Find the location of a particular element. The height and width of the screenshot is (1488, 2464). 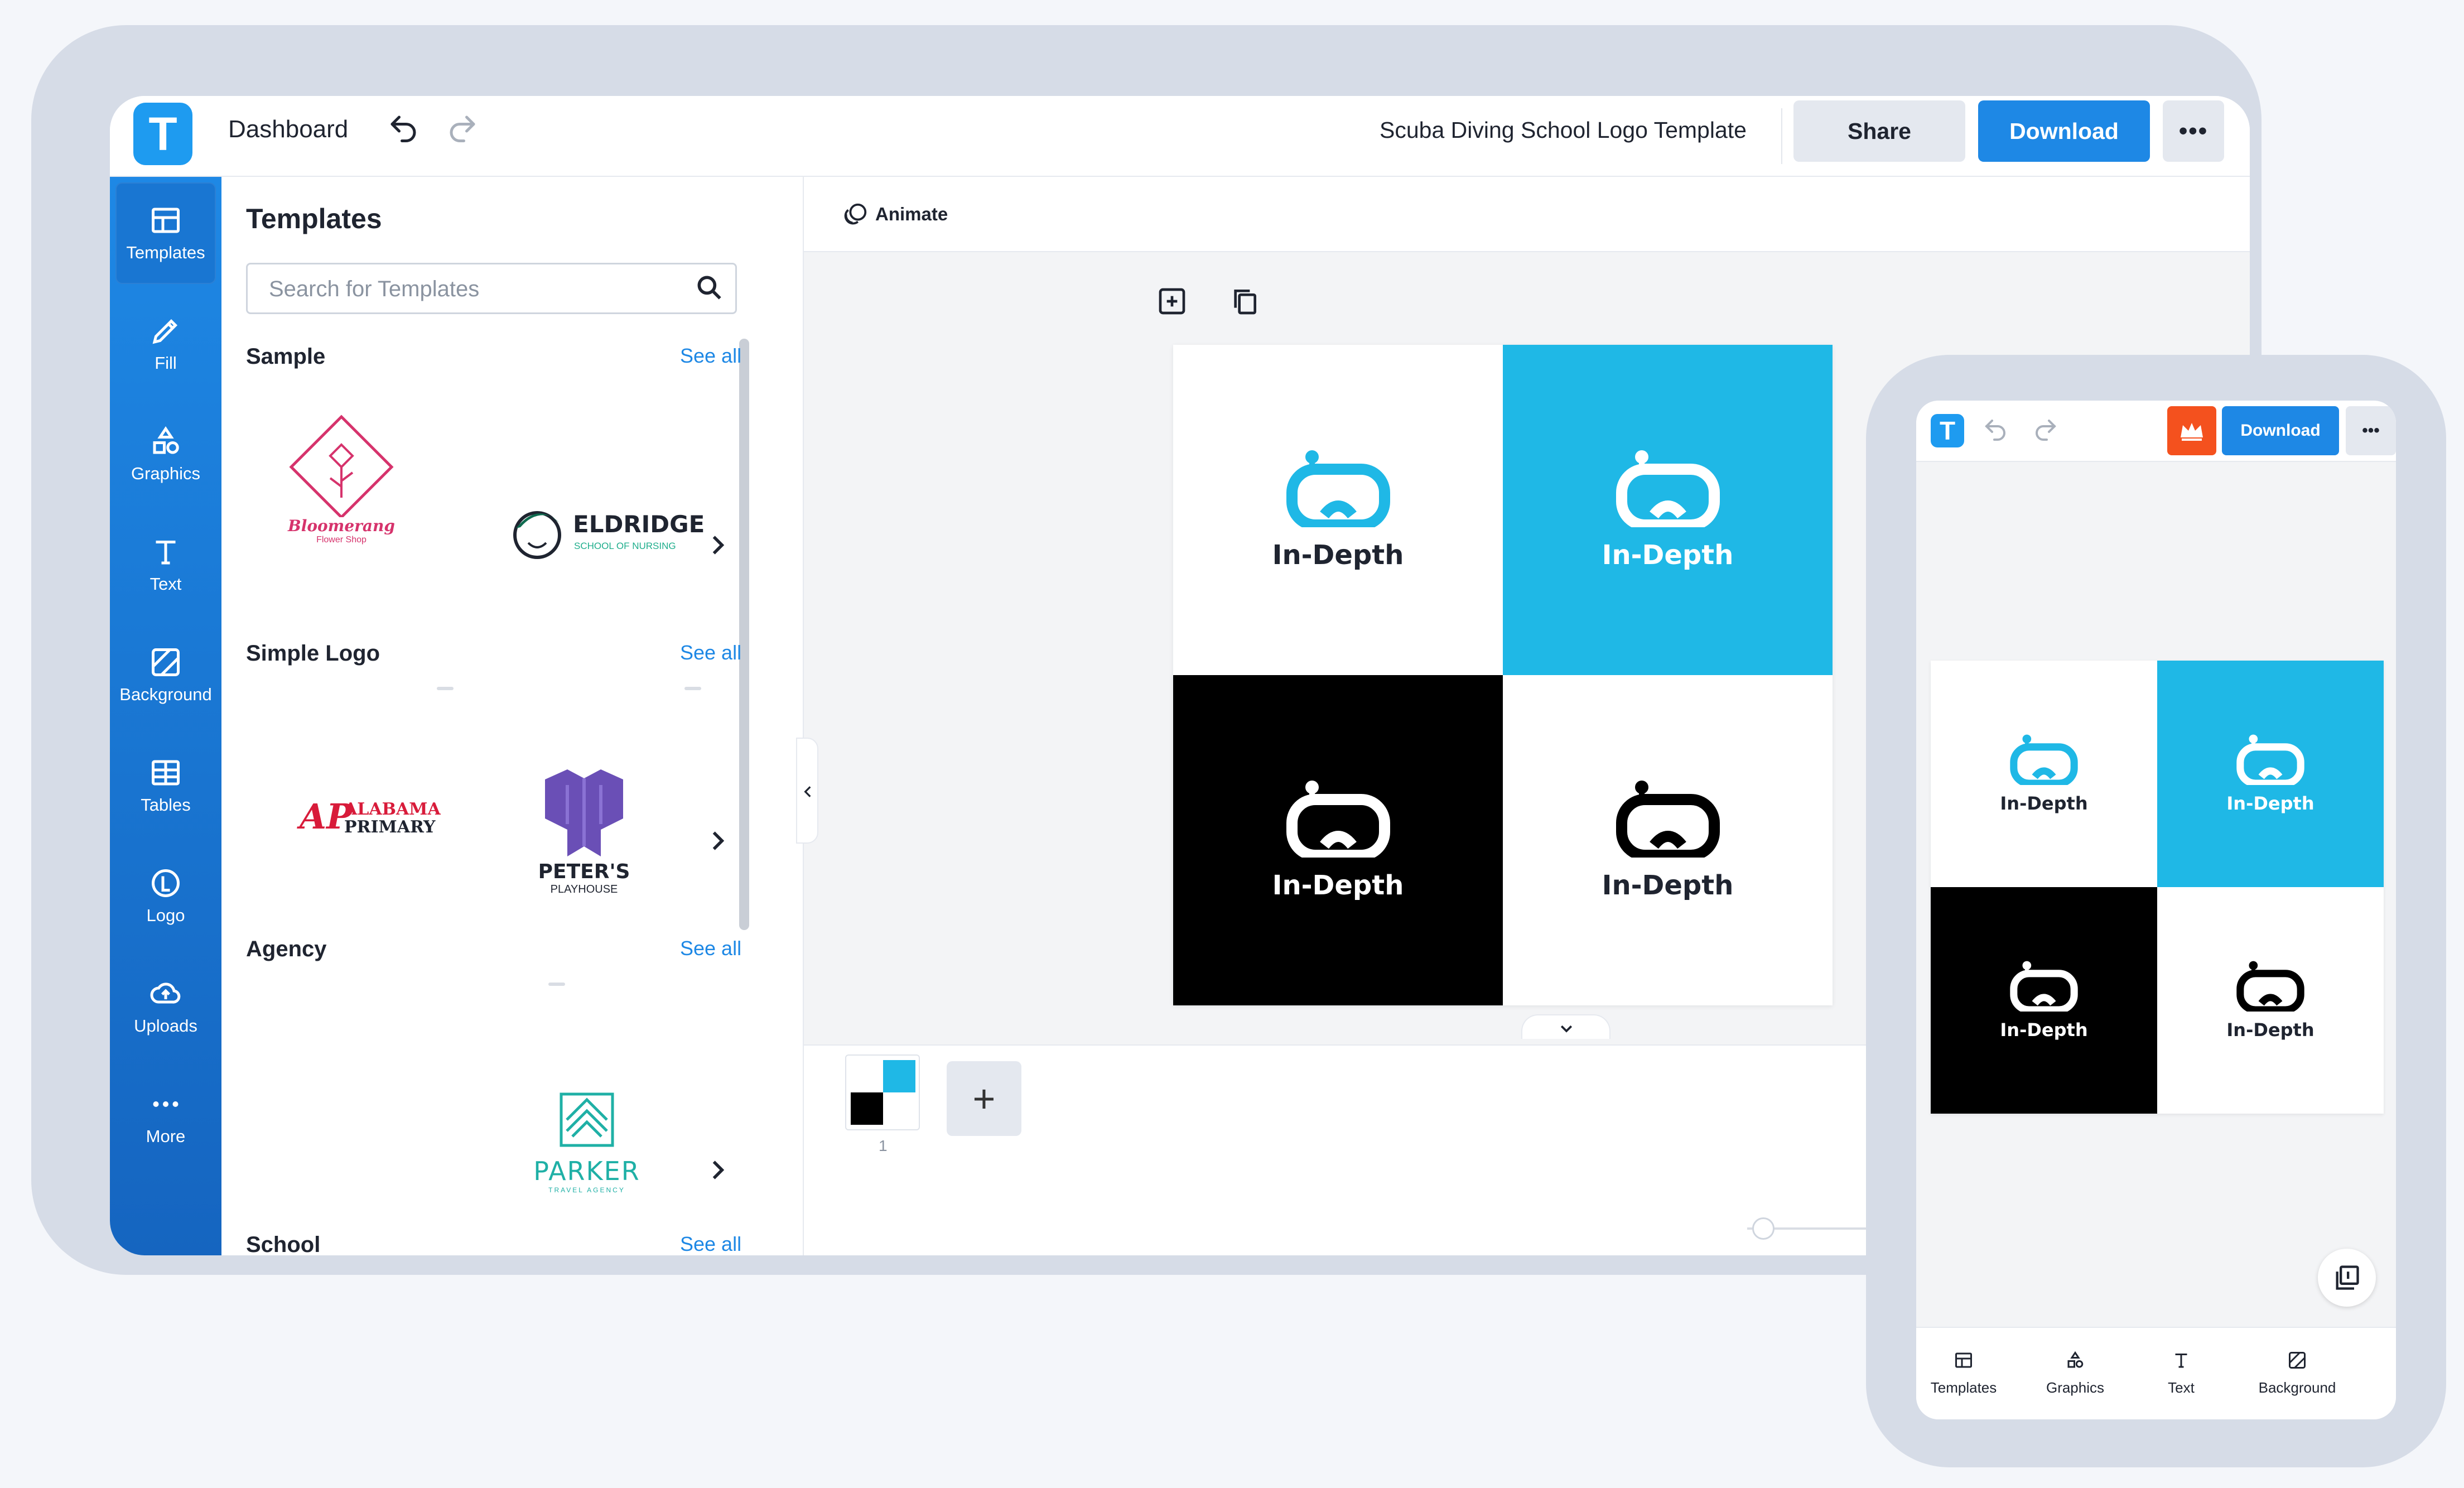

see-all-simple-logo: See all is located at coordinates (711, 652).